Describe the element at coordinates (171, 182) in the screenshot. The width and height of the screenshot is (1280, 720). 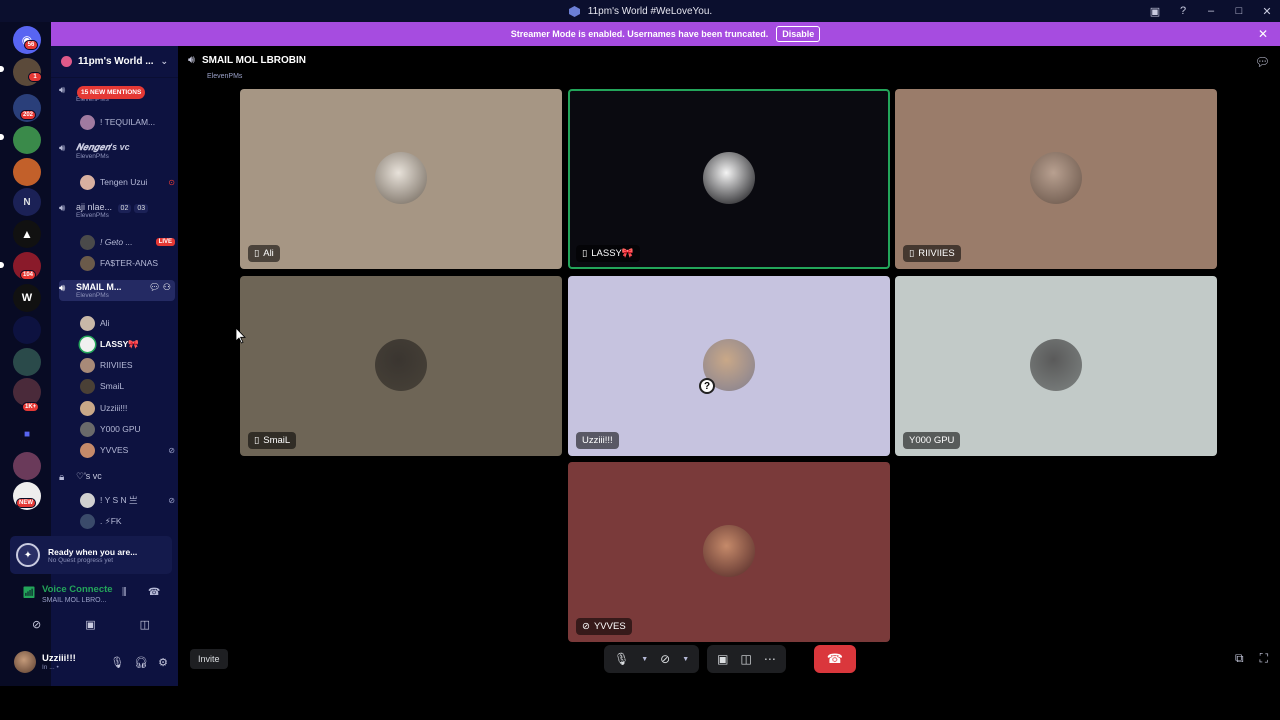
I see `stream-icon: ⊙` at that location.